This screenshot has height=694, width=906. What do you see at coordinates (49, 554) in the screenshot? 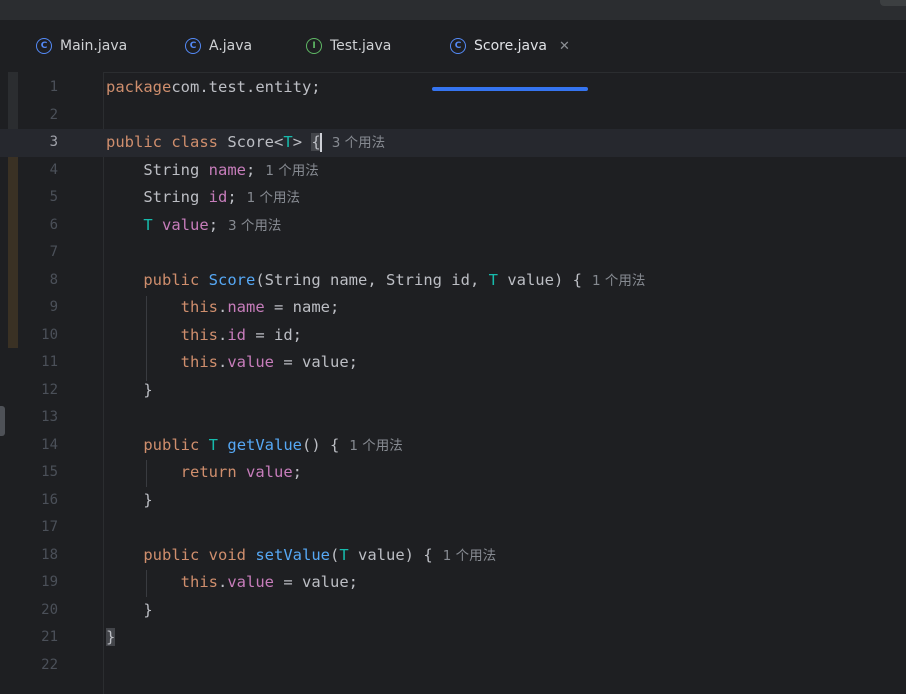
I see `line-number: 18` at bounding box center [49, 554].